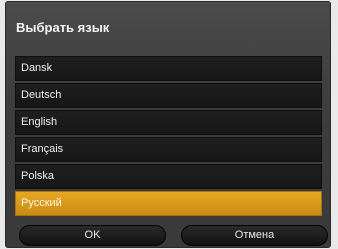 The image size is (338, 249). What do you see at coordinates (168, 95) in the screenshot?
I see `language-item-deutsch: Deutsch` at bounding box center [168, 95].